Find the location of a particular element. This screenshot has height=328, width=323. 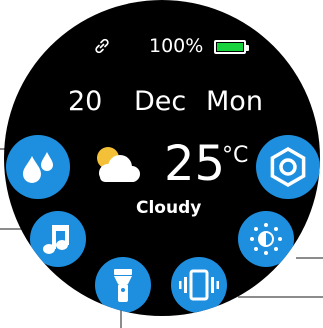

settings-button is located at coordinates (288, 167).